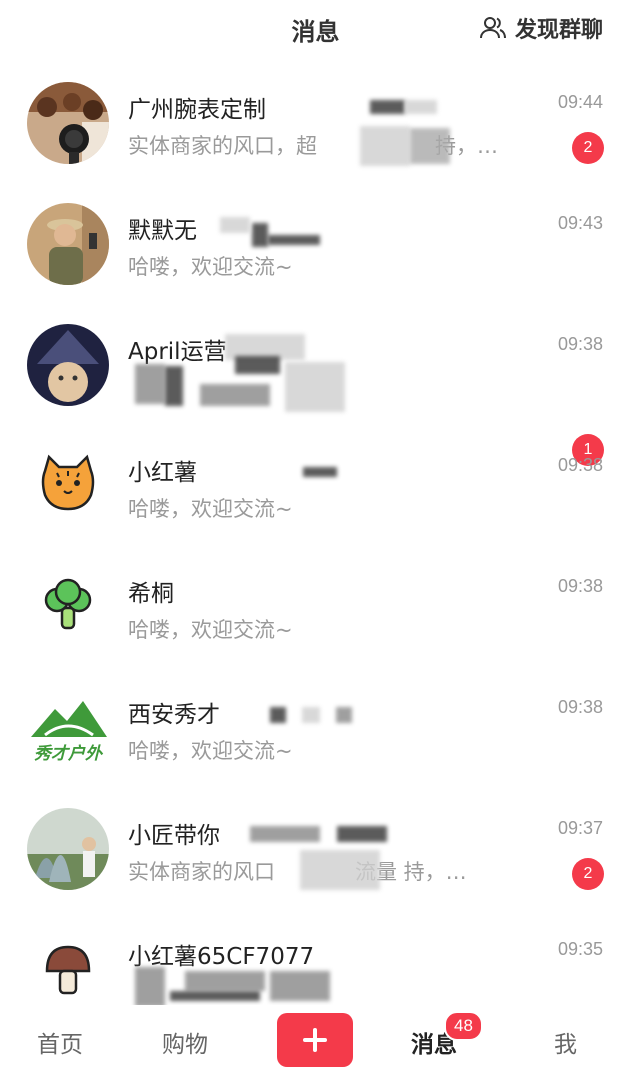 The height and width of the screenshot is (1080, 631). I want to click on conversation-row: 广州腕表定制 实体商家的风口，超 持，… 09:44 2, so click(315, 122).